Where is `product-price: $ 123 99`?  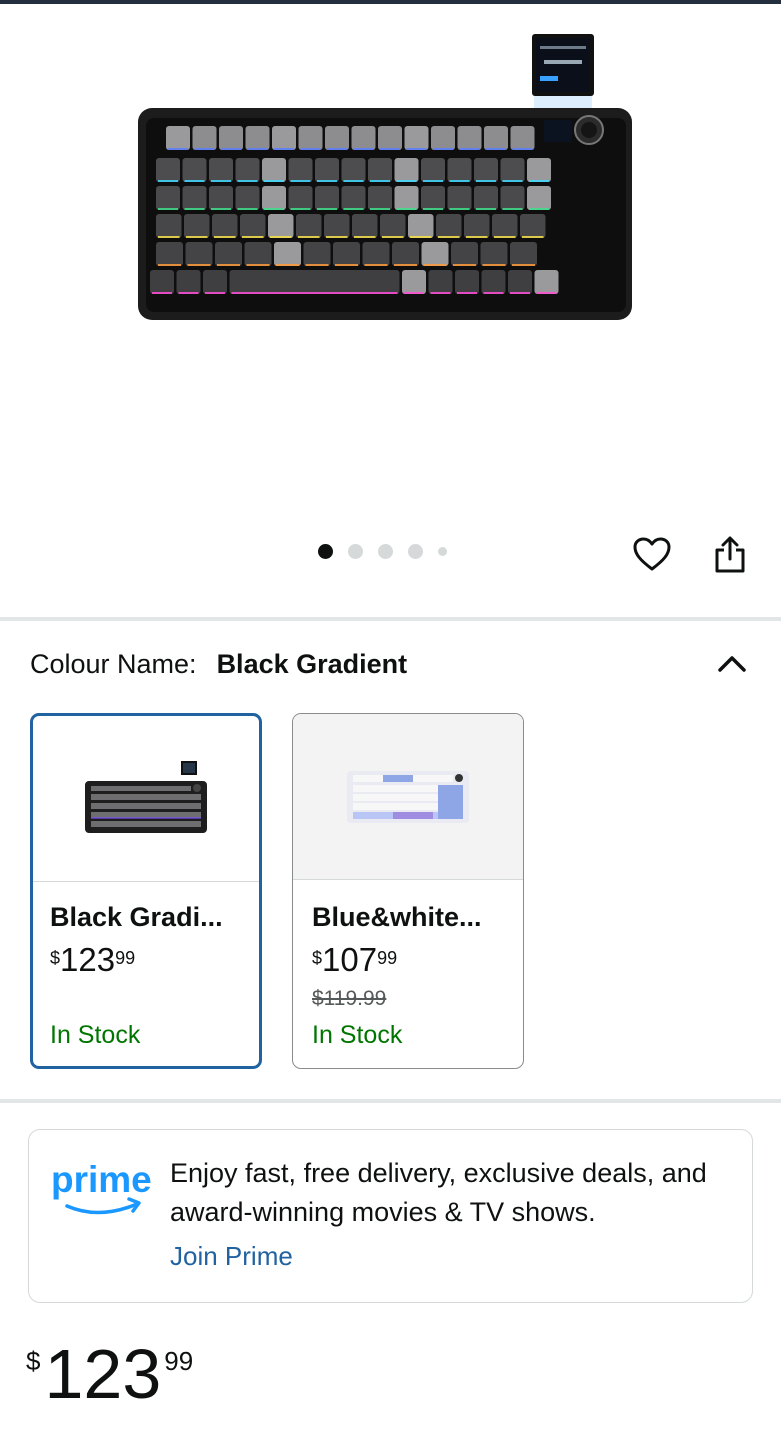 product-price: $ 123 99 is located at coordinates (109, 1374).